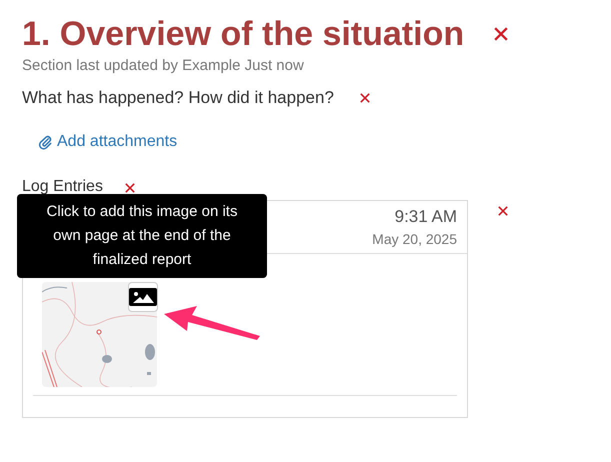 This screenshot has height=462, width=611. Describe the element at coordinates (45, 142) in the screenshot. I see `paperclip-icon` at that location.